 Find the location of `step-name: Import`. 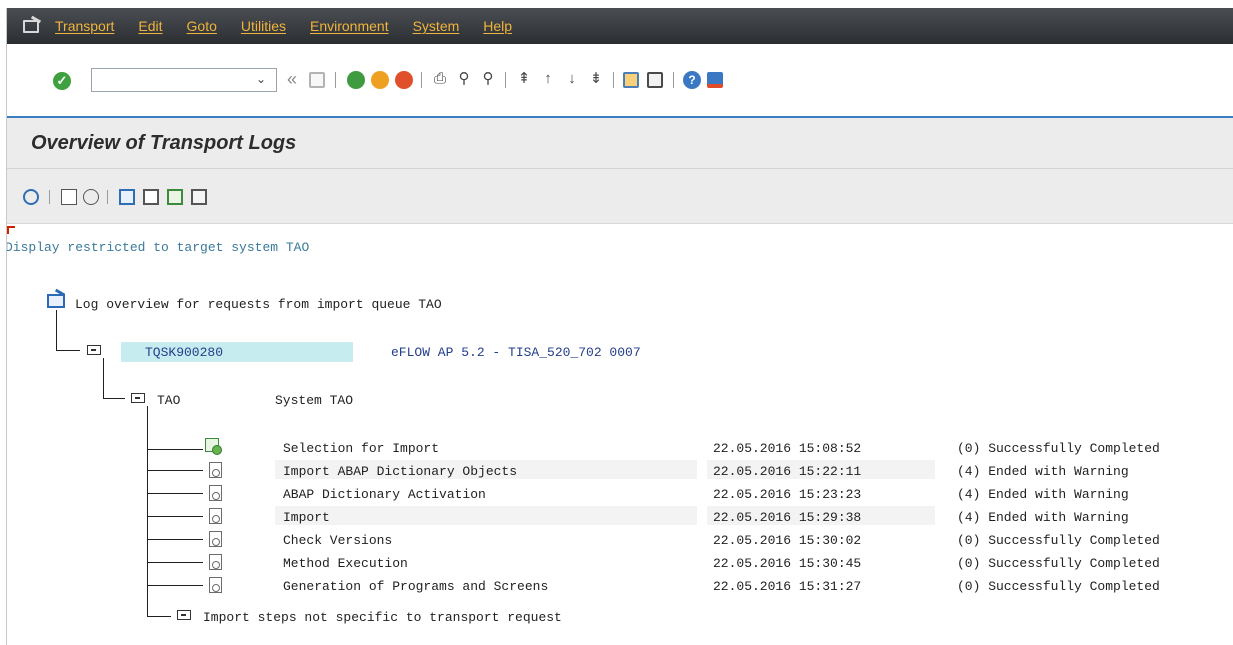

step-name: Import is located at coordinates (306, 517).